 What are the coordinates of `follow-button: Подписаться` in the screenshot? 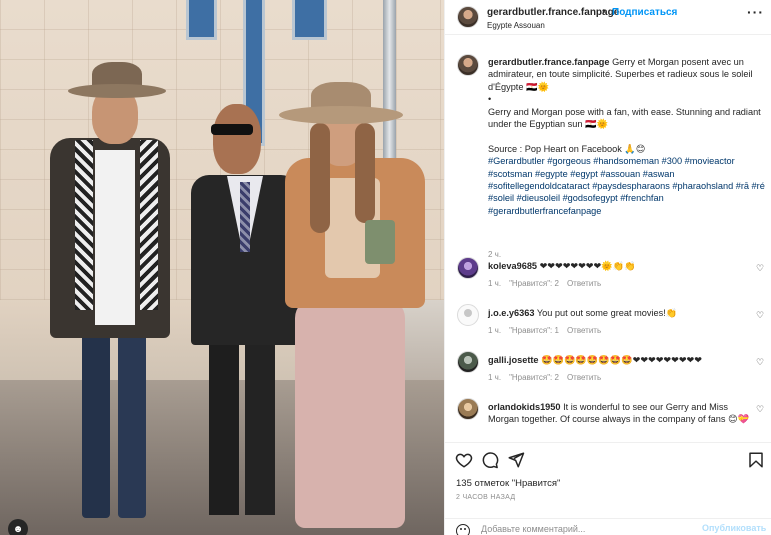 It's located at (644, 12).